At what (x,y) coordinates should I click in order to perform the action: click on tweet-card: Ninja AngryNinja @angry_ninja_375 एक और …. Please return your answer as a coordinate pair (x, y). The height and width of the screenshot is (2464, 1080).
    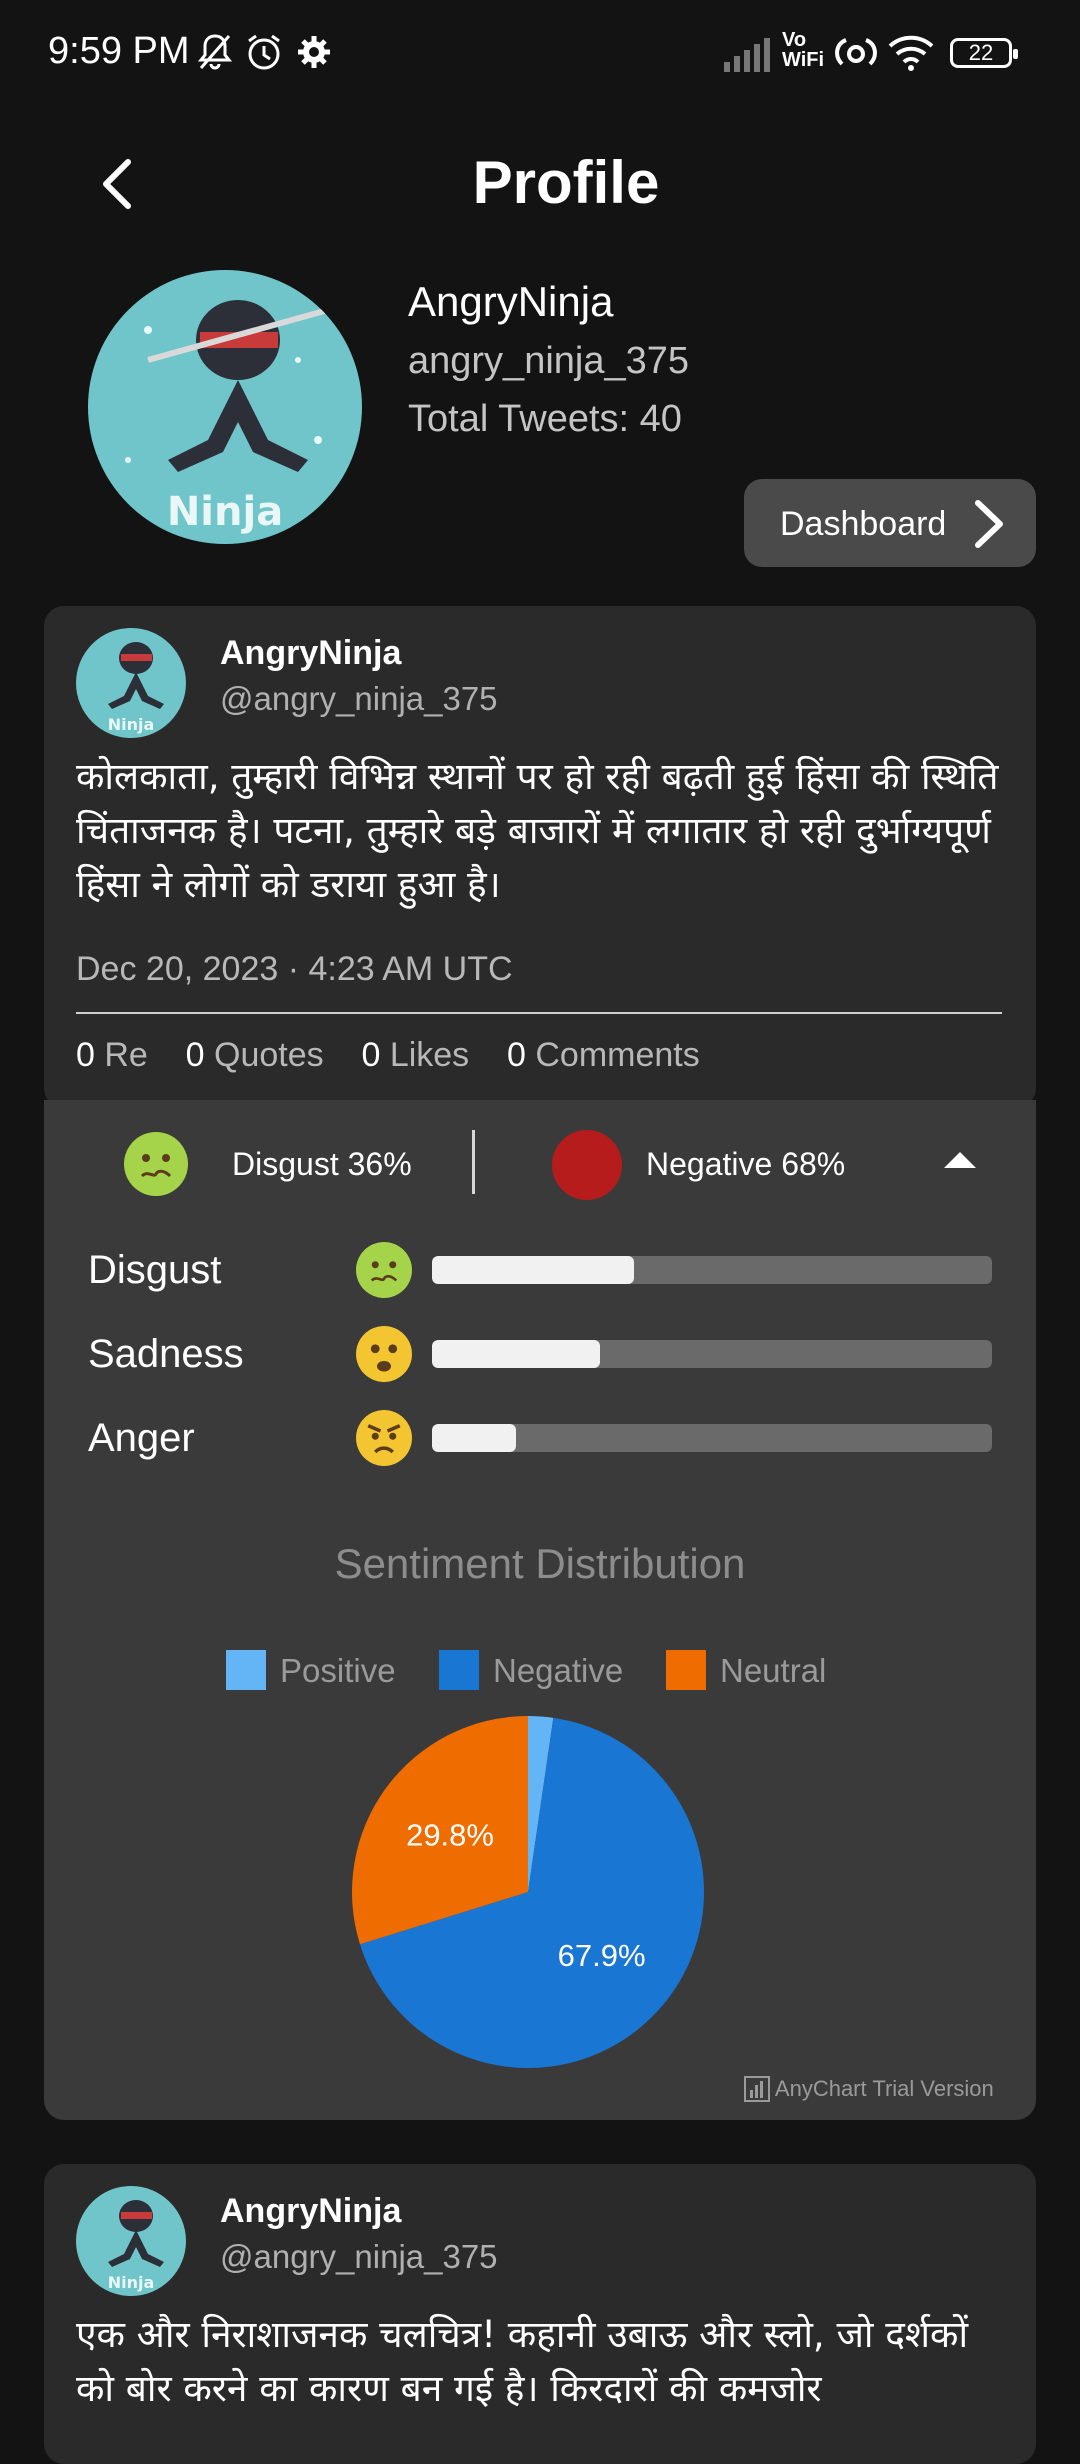
    Looking at the image, I should click on (540, 2314).